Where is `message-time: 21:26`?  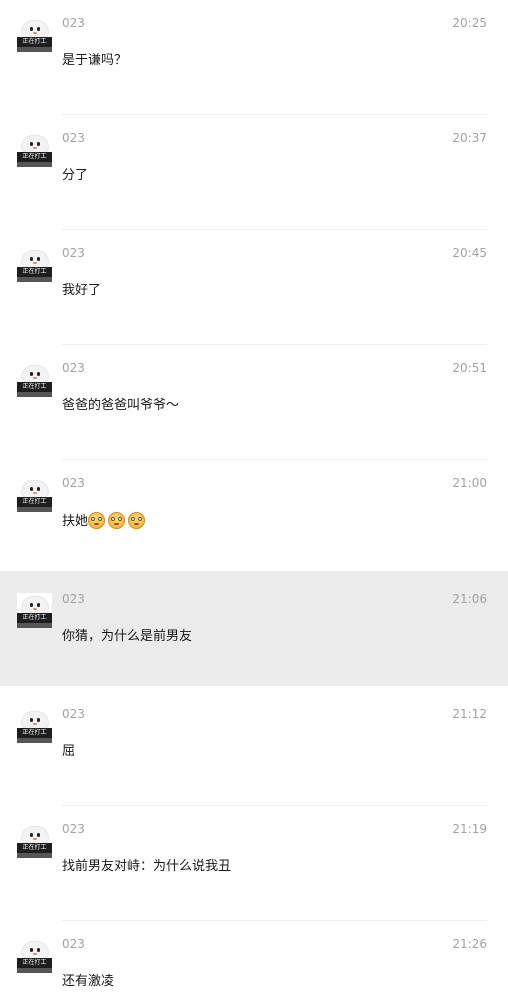
message-time: 21:26 is located at coordinates (469, 944).